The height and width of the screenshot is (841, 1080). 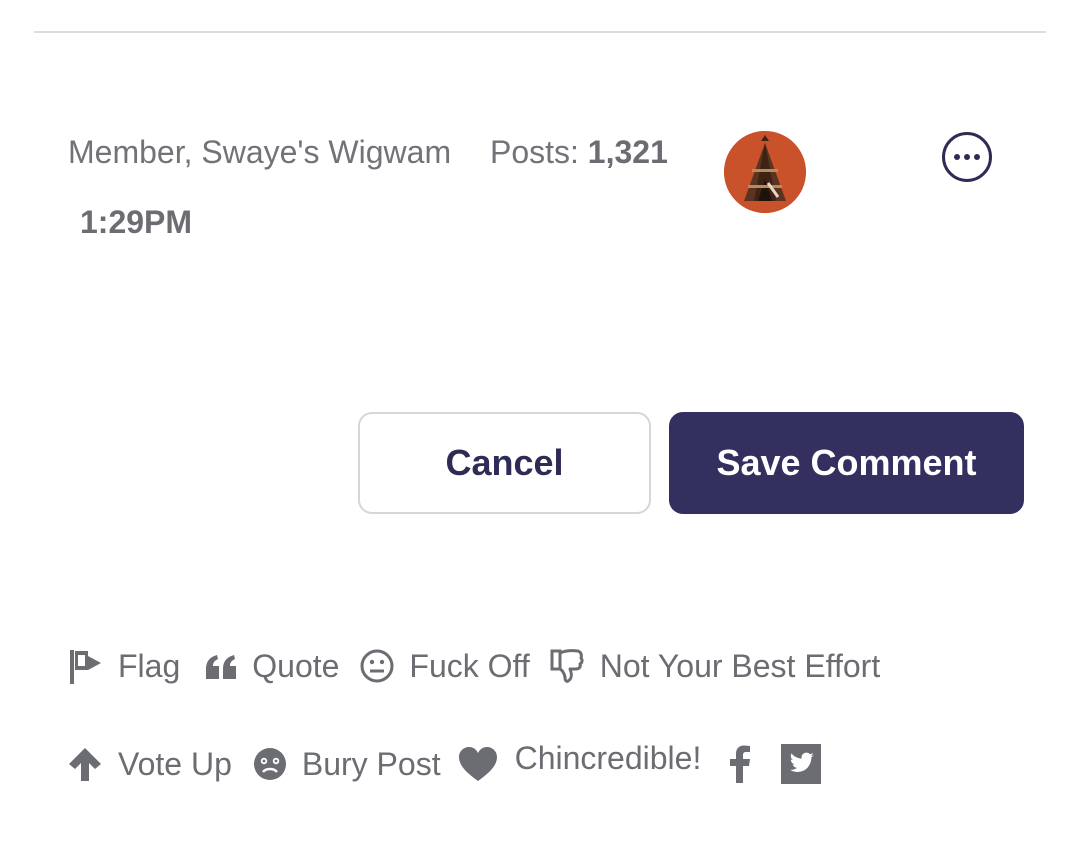 I want to click on author-meta: Member, Swaye's Wigwam Posts: 1,321, so click(x=368, y=152).